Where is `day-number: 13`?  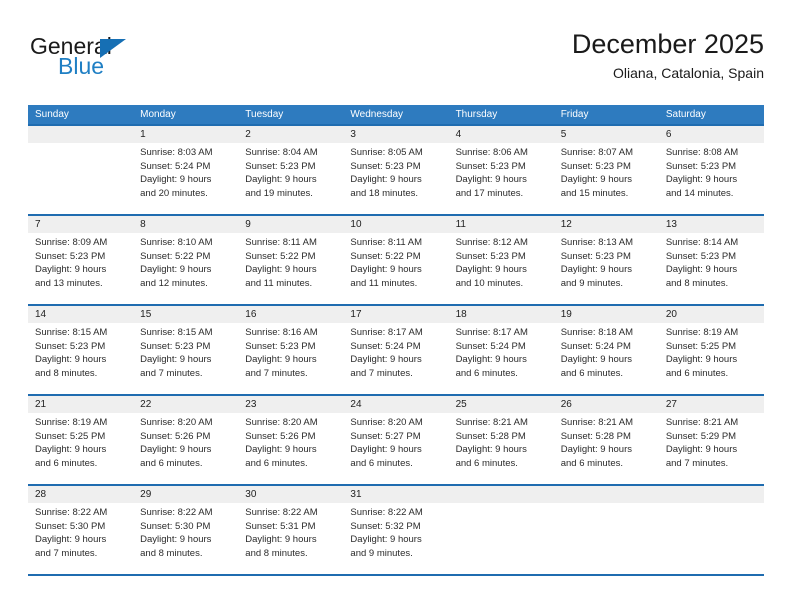 day-number: 13 is located at coordinates (711, 224).